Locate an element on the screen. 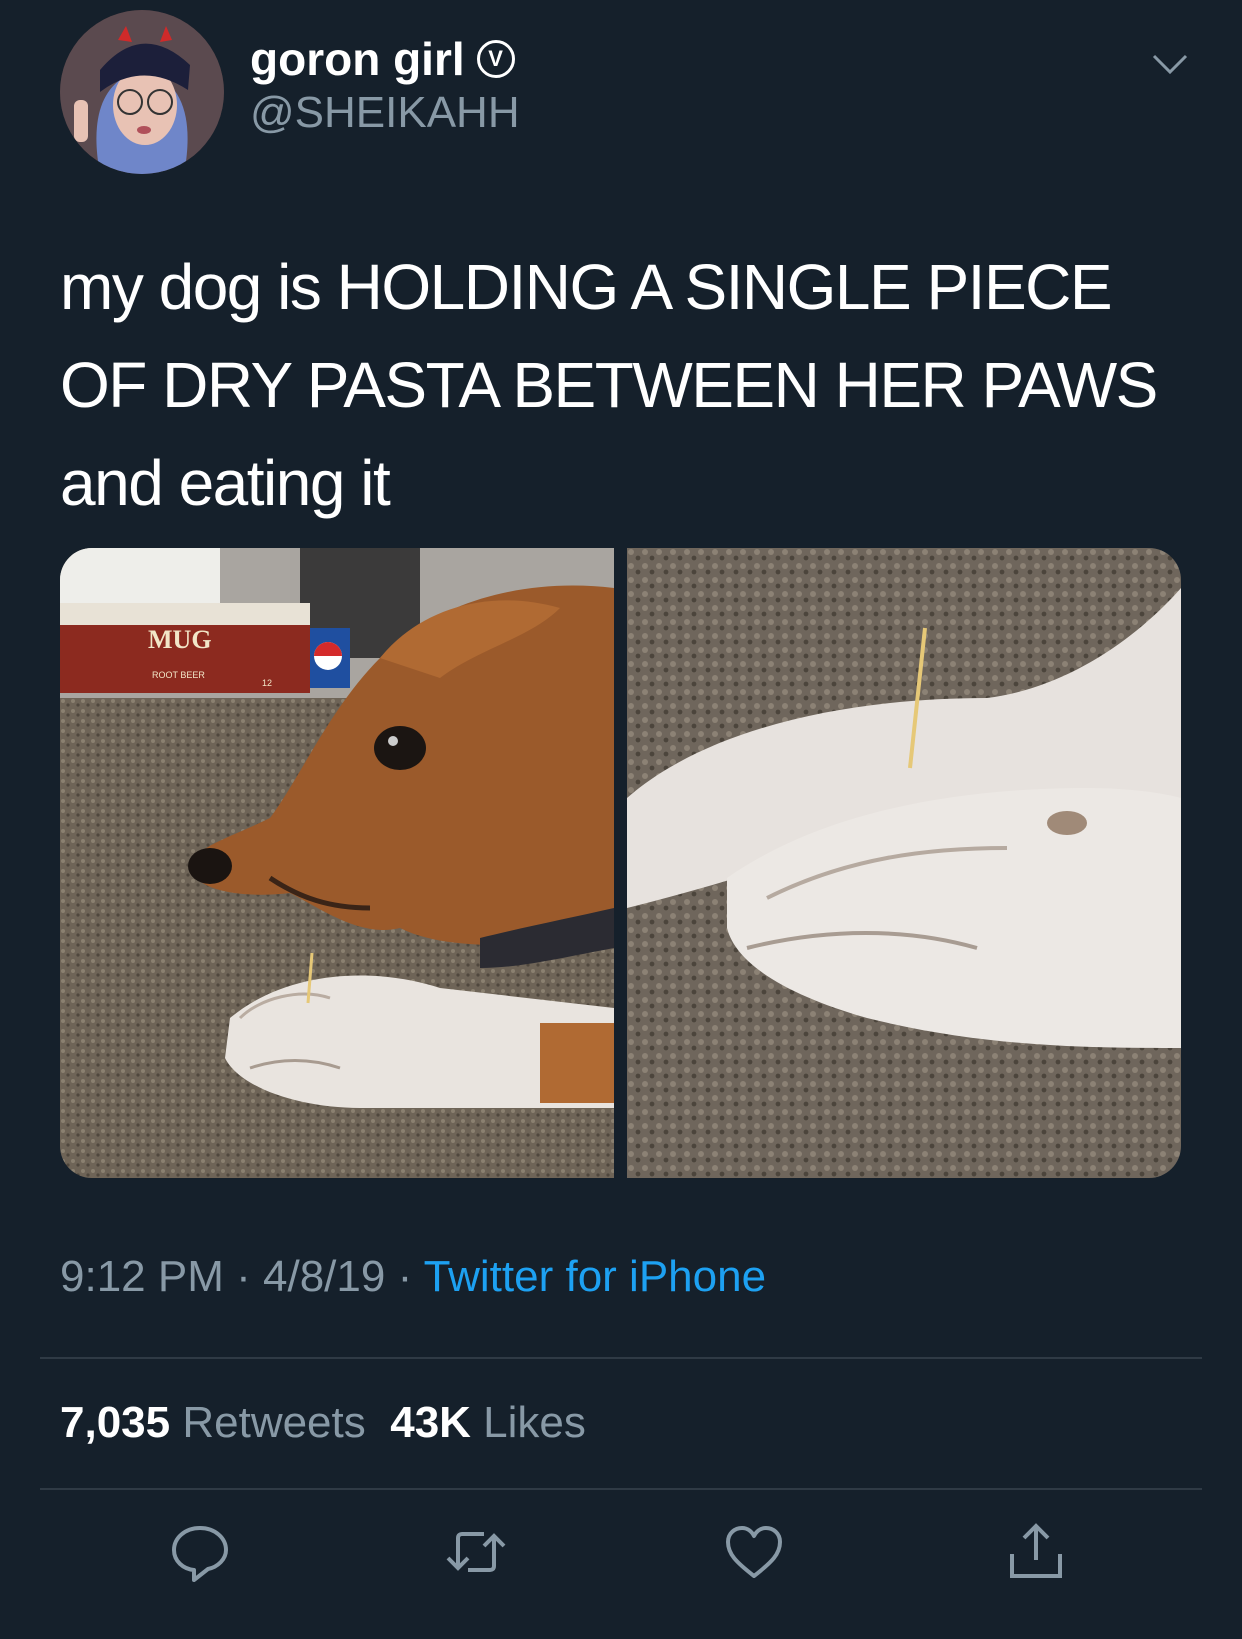 This screenshot has width=1242, height=1639. display-name: goron girl V is located at coordinates (382, 59).